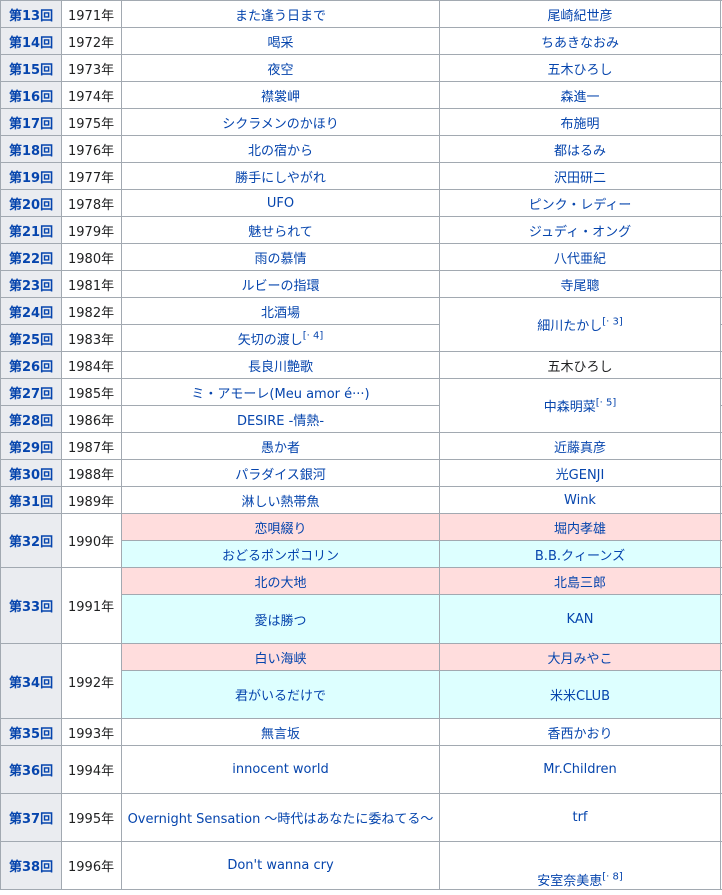  What do you see at coordinates (280, 583) in the screenshot?
I see `song-link: 北の大地` at bounding box center [280, 583].